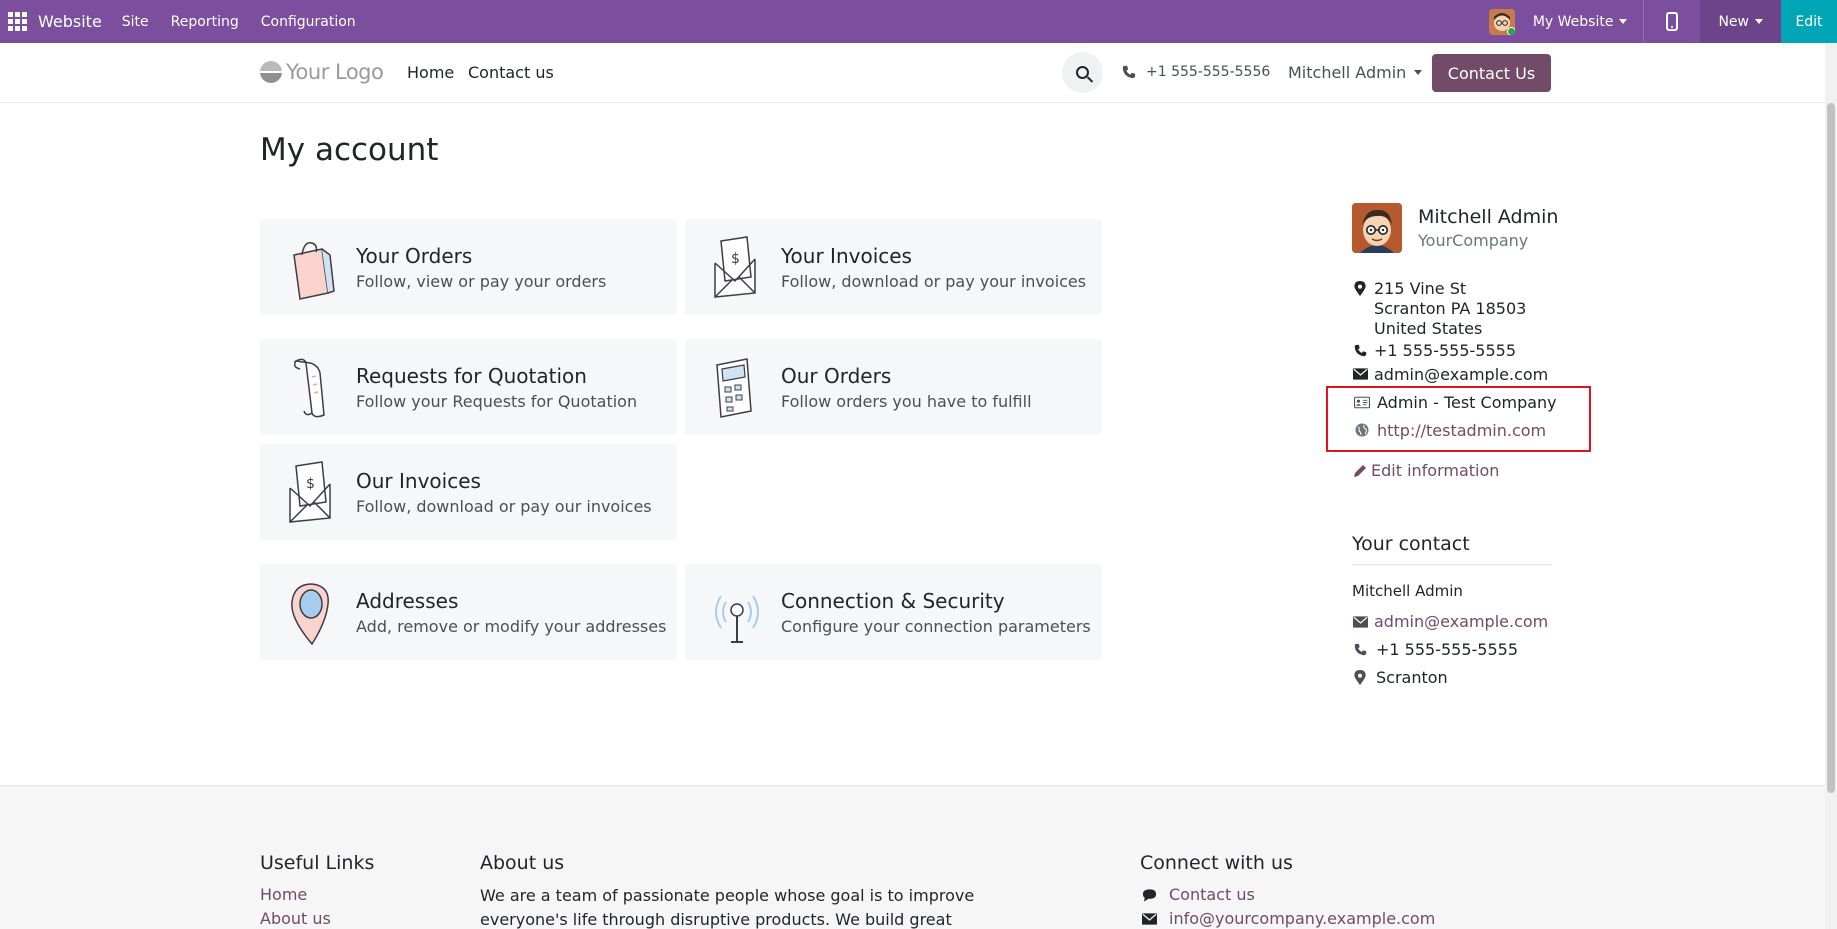  What do you see at coordinates (1461, 621) in the screenshot?
I see `contact-email-link: admin@example.com` at bounding box center [1461, 621].